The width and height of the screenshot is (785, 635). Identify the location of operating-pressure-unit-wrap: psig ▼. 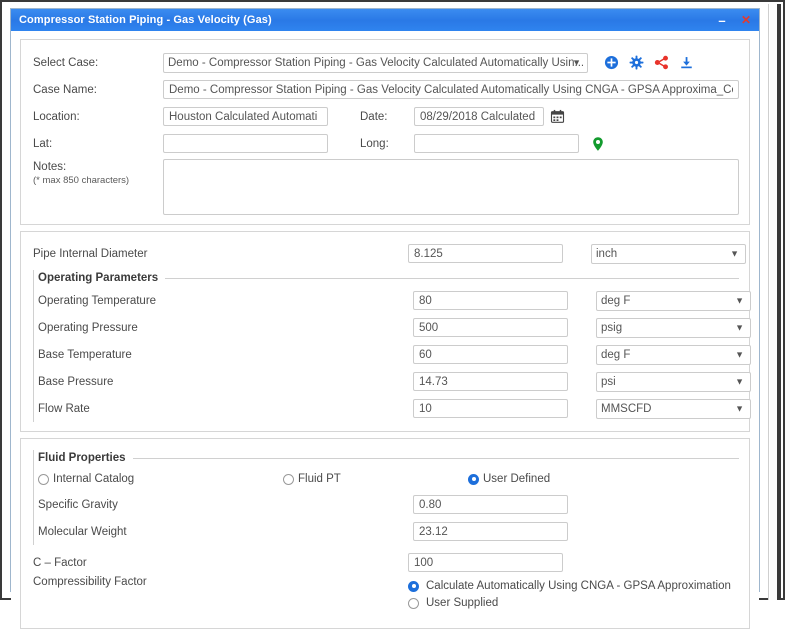
(673, 327).